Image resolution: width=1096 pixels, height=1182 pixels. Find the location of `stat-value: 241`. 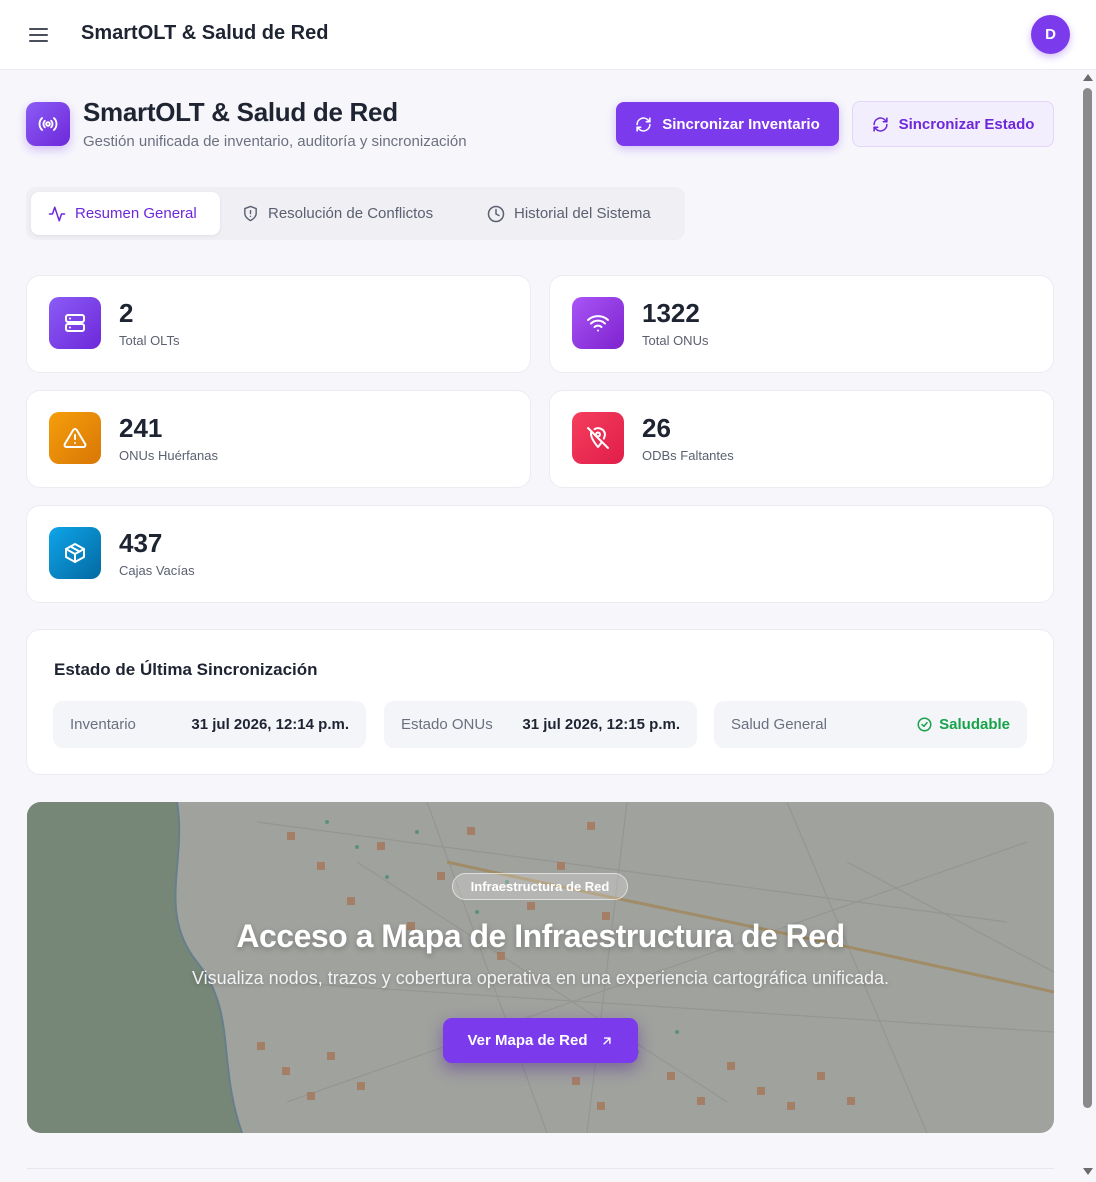

stat-value: 241 is located at coordinates (141, 428).